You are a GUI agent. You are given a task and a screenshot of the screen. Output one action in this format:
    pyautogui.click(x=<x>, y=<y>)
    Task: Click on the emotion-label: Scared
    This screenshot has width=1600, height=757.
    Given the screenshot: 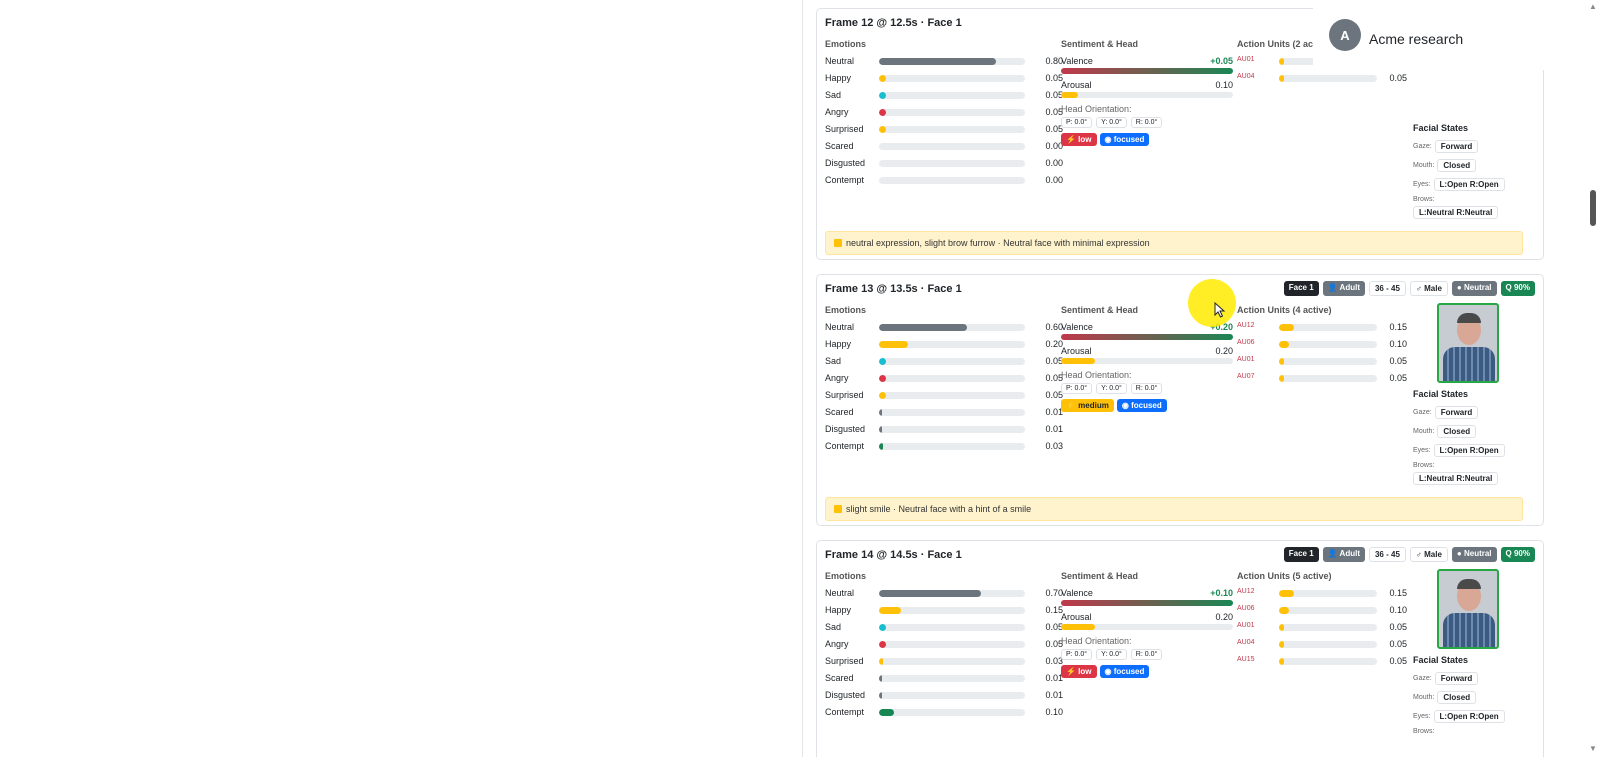 What is the action you would take?
    pyautogui.click(x=839, y=146)
    